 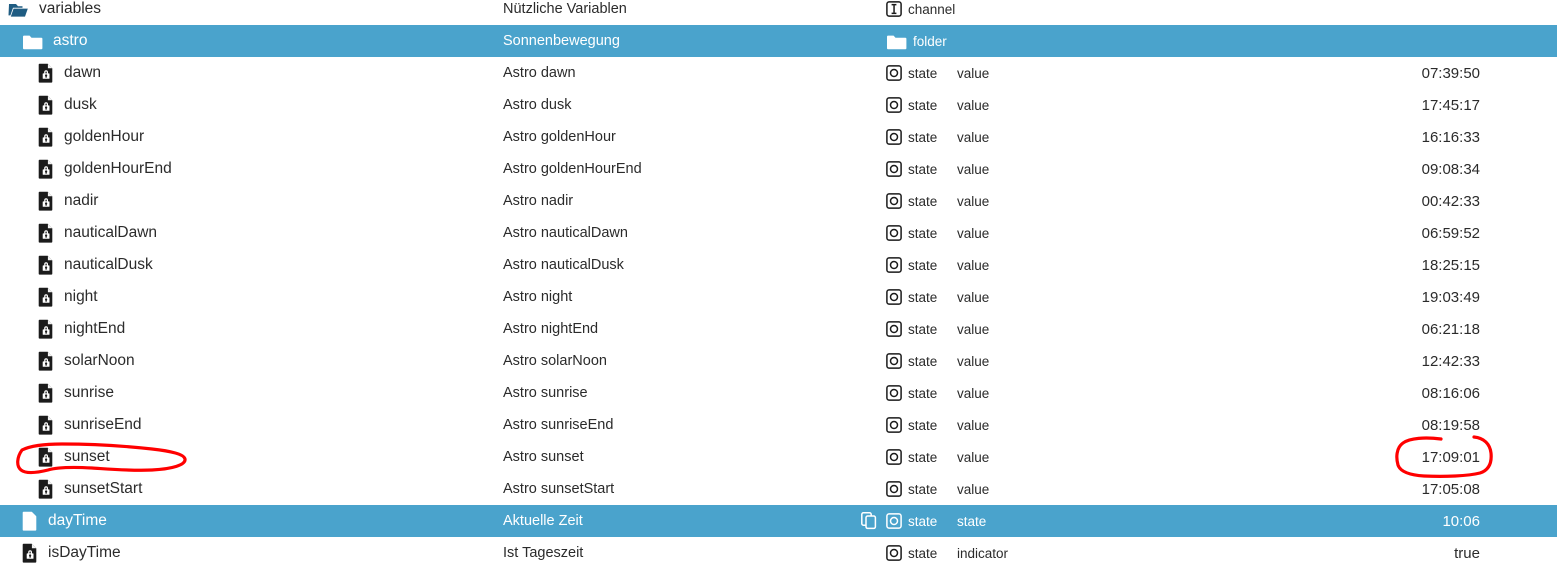 I want to click on row-name-cell: nauticalDawn, so click(x=78, y=233).